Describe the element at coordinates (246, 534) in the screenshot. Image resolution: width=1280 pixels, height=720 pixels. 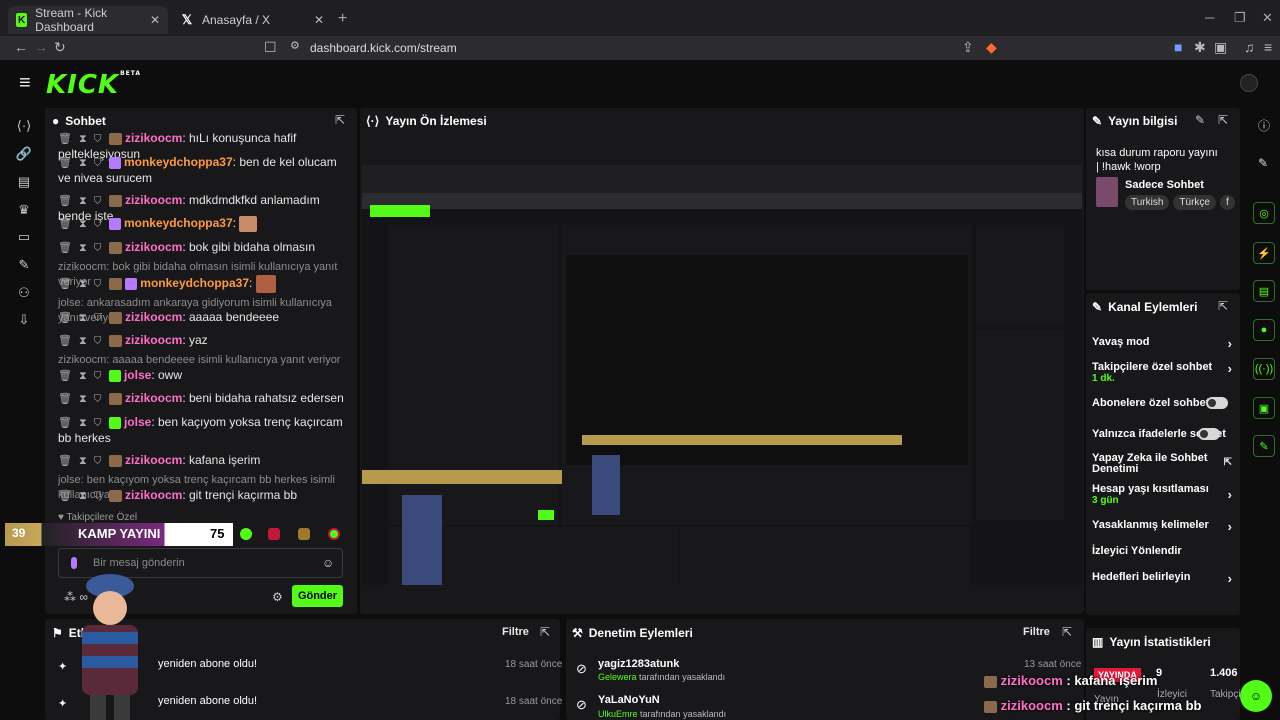
I see `emote-icon` at that location.